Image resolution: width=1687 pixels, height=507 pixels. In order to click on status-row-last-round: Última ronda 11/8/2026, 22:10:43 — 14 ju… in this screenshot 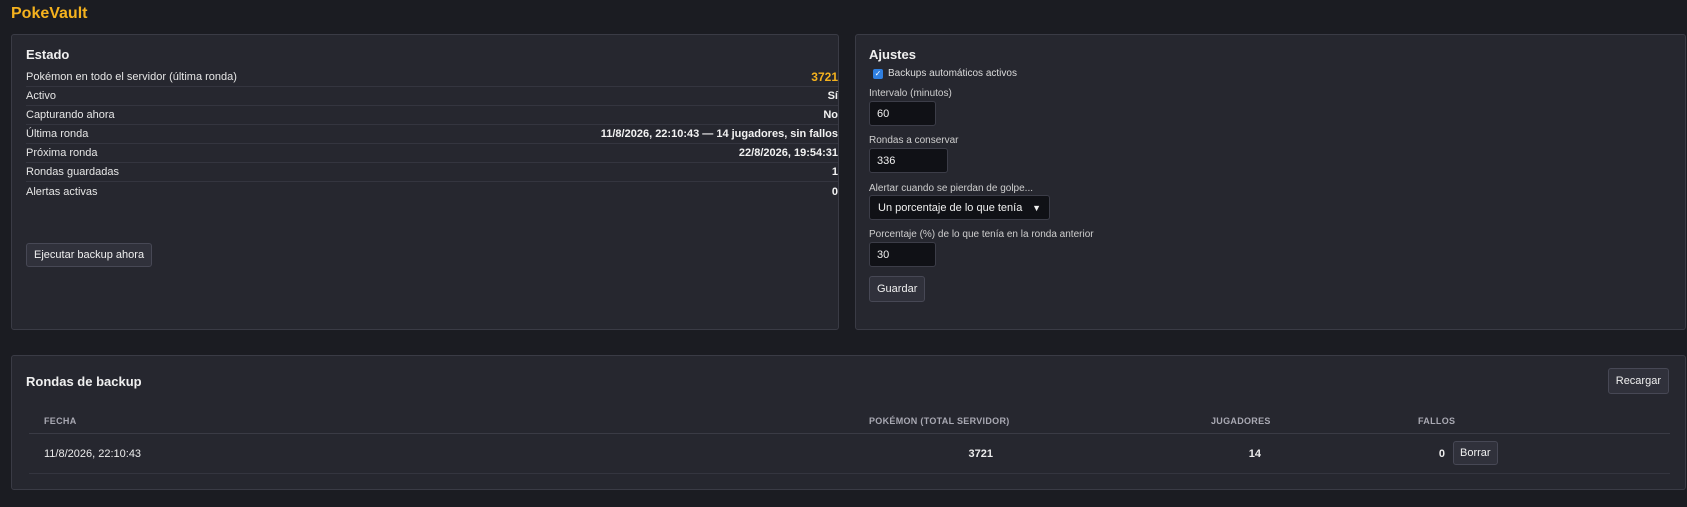, I will do `click(432, 134)`.